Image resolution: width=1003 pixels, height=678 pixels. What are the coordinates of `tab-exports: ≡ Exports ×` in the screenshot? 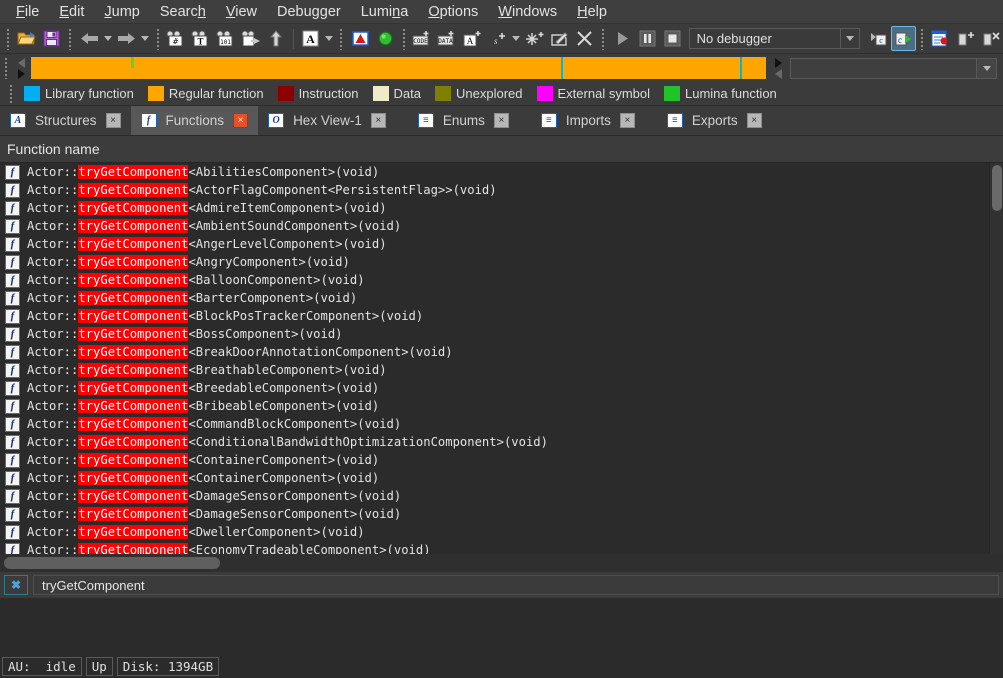 It's located at (708, 120).